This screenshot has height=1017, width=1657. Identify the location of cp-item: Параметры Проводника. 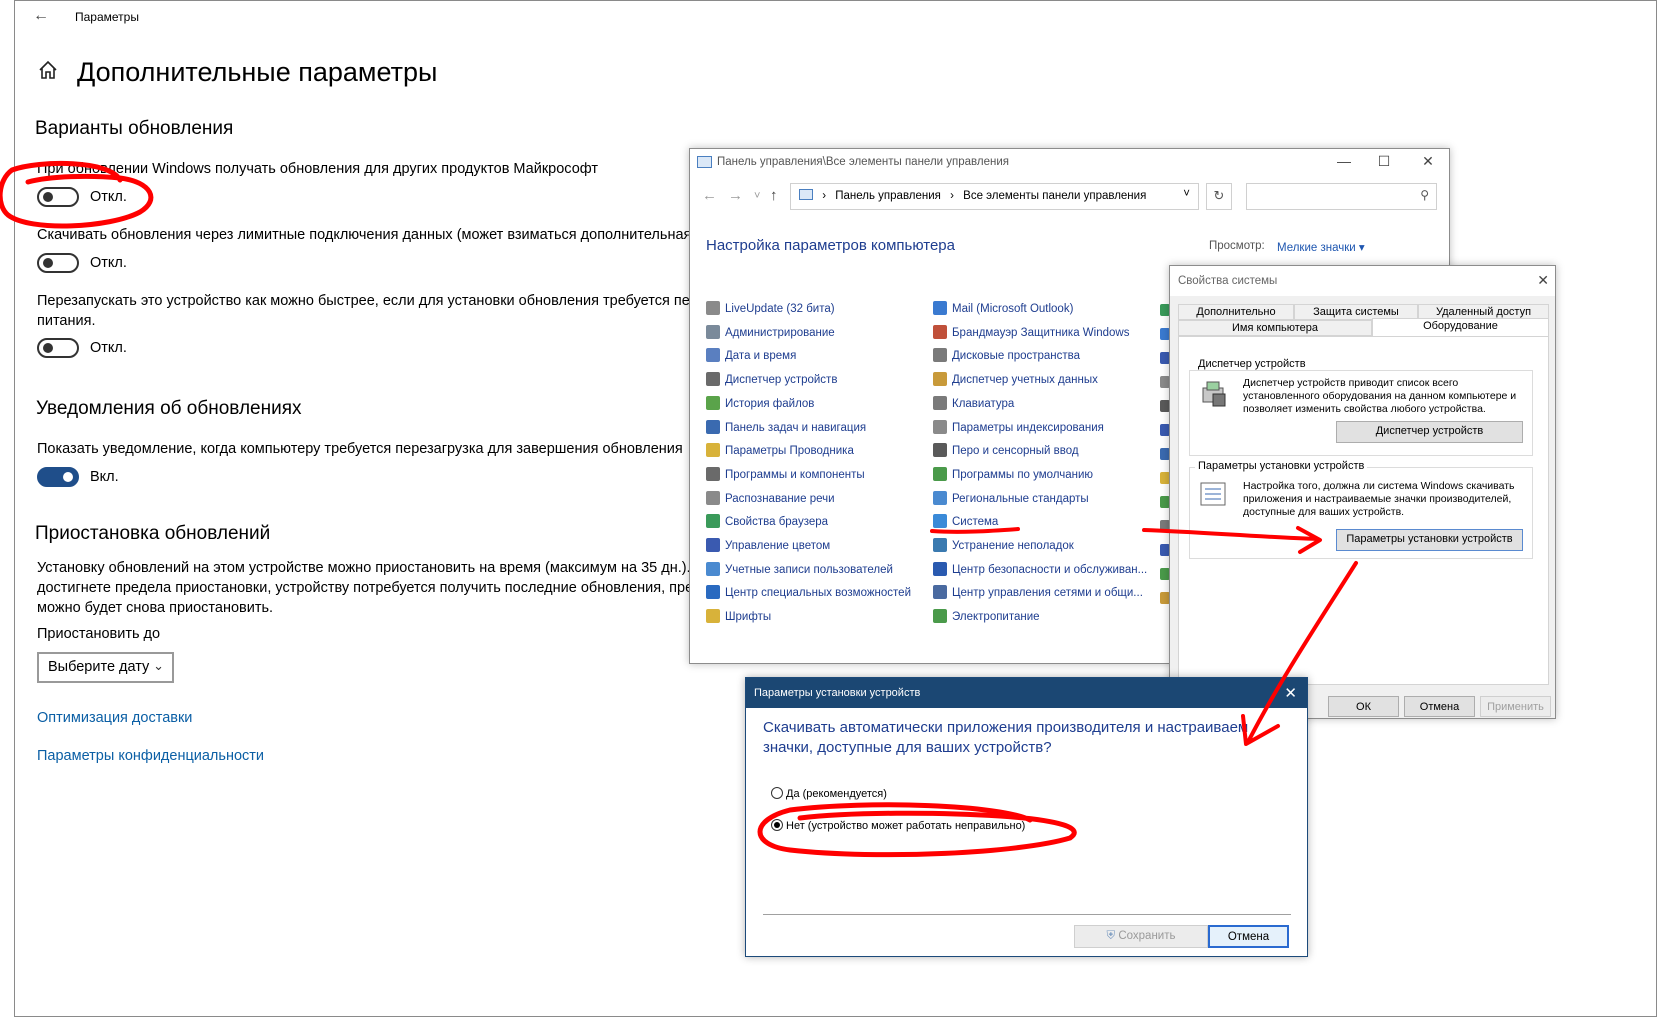
(780, 452).